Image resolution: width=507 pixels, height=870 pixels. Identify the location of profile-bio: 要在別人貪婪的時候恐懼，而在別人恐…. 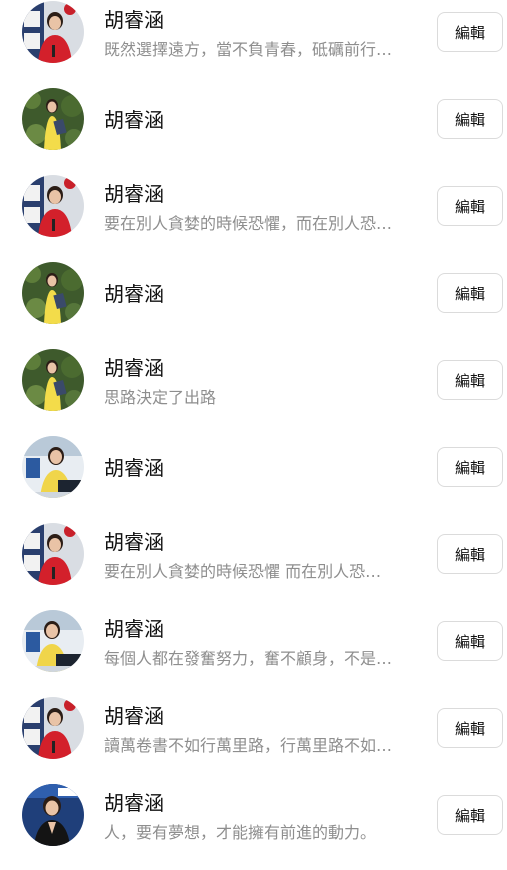
(248, 223).